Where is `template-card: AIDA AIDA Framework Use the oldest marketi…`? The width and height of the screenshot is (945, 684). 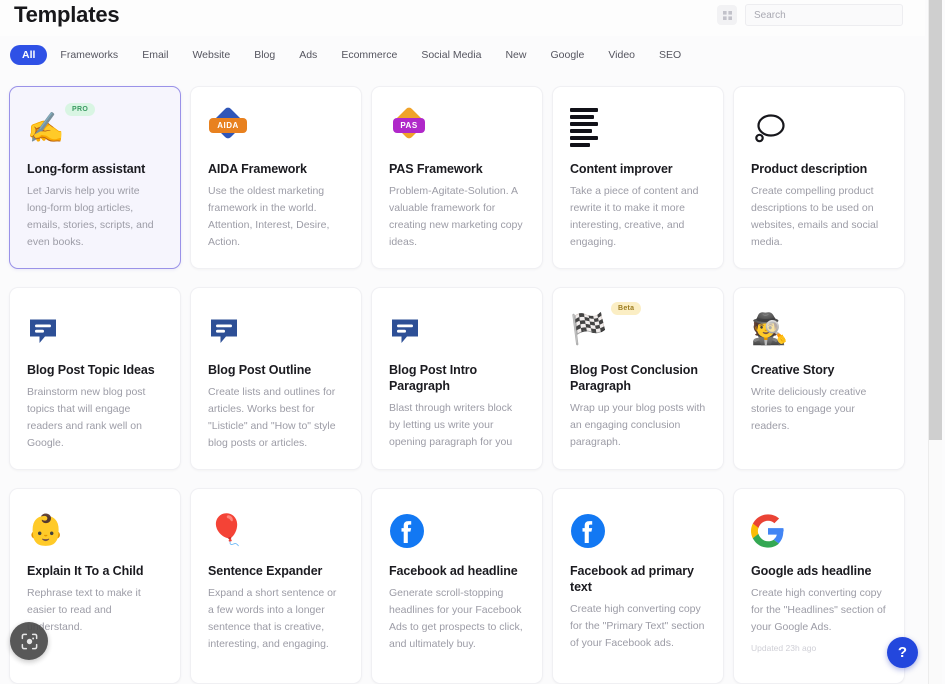 template-card: AIDA AIDA Framework Use the oldest marketi… is located at coordinates (276, 177).